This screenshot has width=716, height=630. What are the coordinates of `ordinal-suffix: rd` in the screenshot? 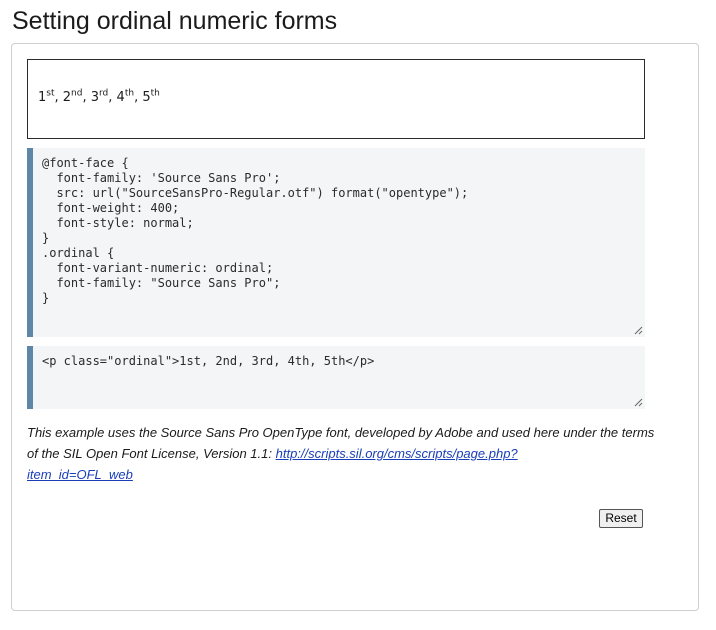 It's located at (104, 93).